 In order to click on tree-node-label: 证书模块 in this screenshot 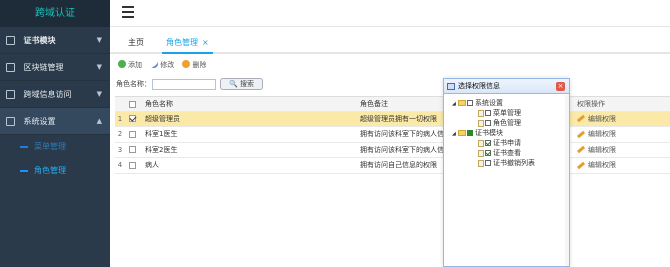, I will do `click(489, 133)`.